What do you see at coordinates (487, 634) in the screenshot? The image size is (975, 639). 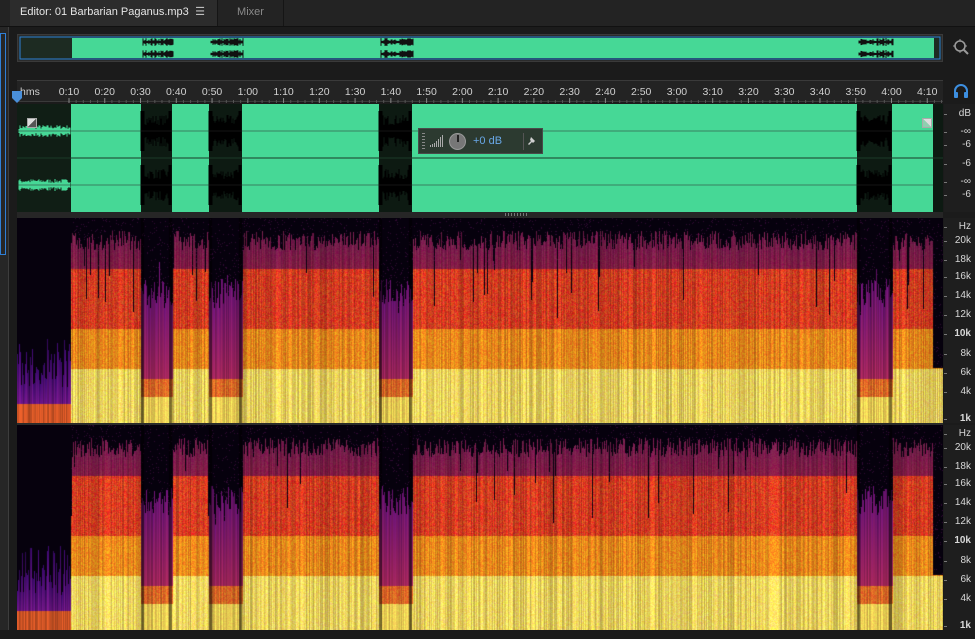 I see `bottom-edge` at bounding box center [487, 634].